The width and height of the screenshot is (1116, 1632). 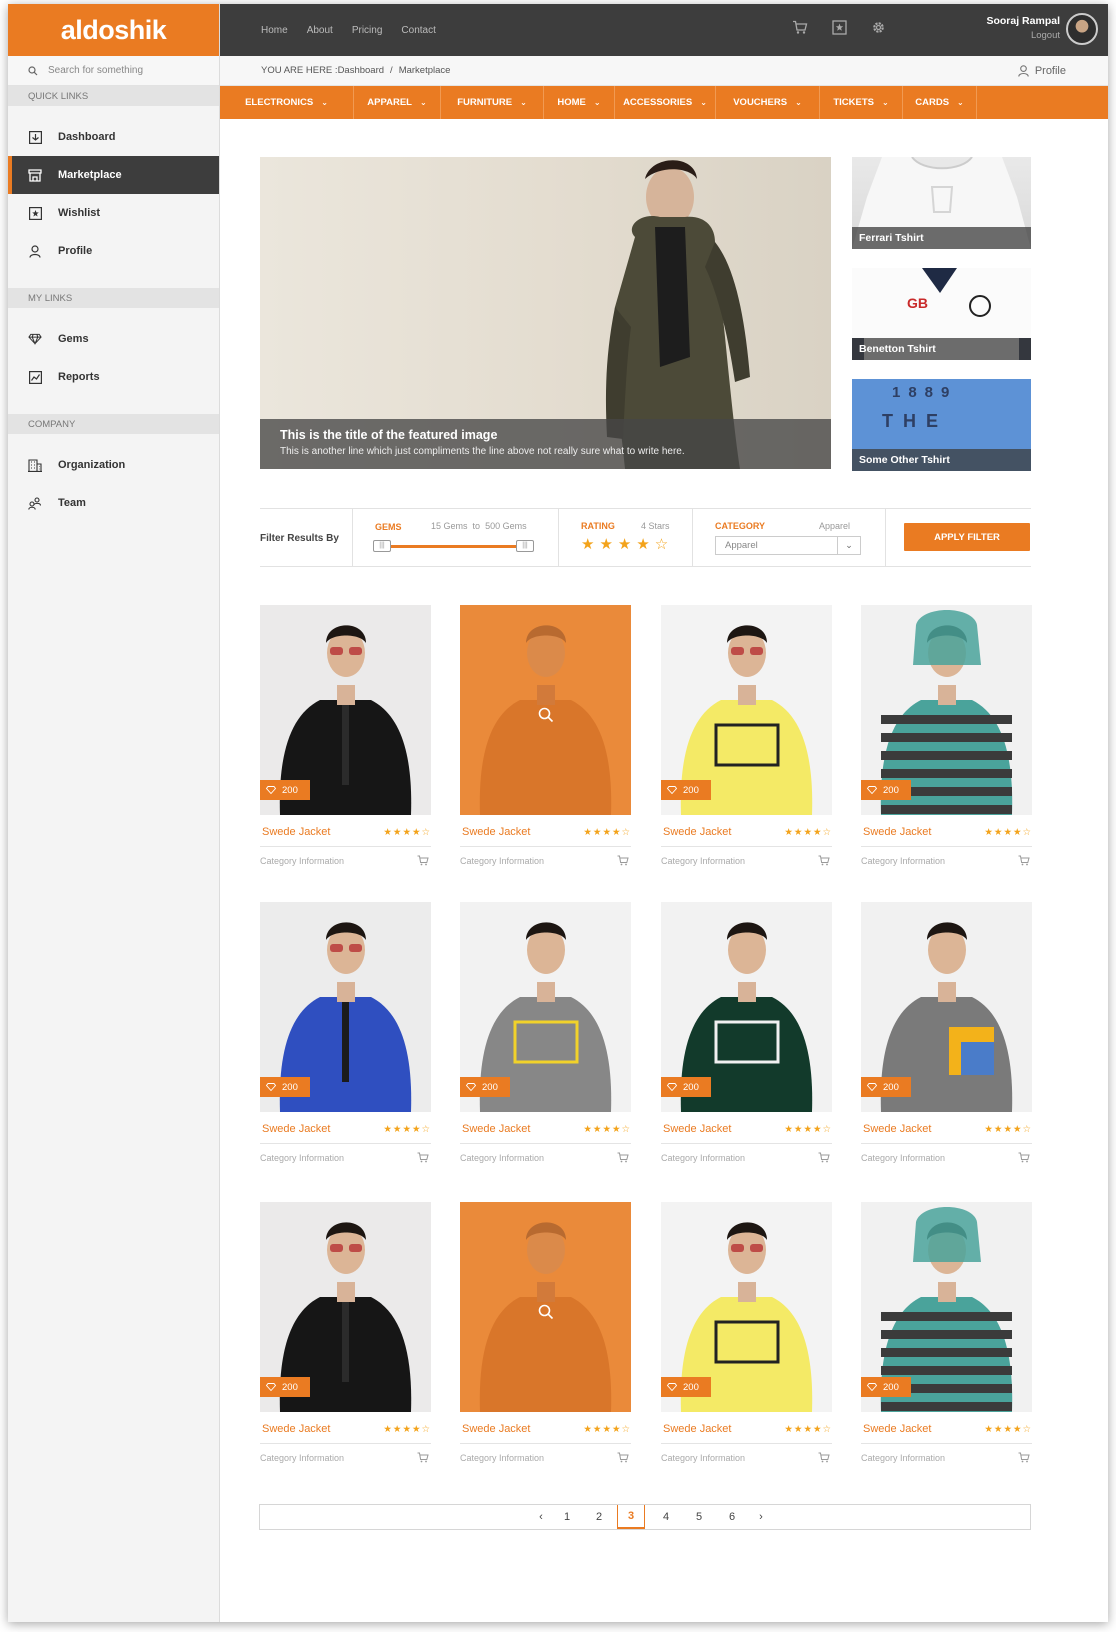 What do you see at coordinates (666, 1517) in the screenshot?
I see `page-4: 4` at bounding box center [666, 1517].